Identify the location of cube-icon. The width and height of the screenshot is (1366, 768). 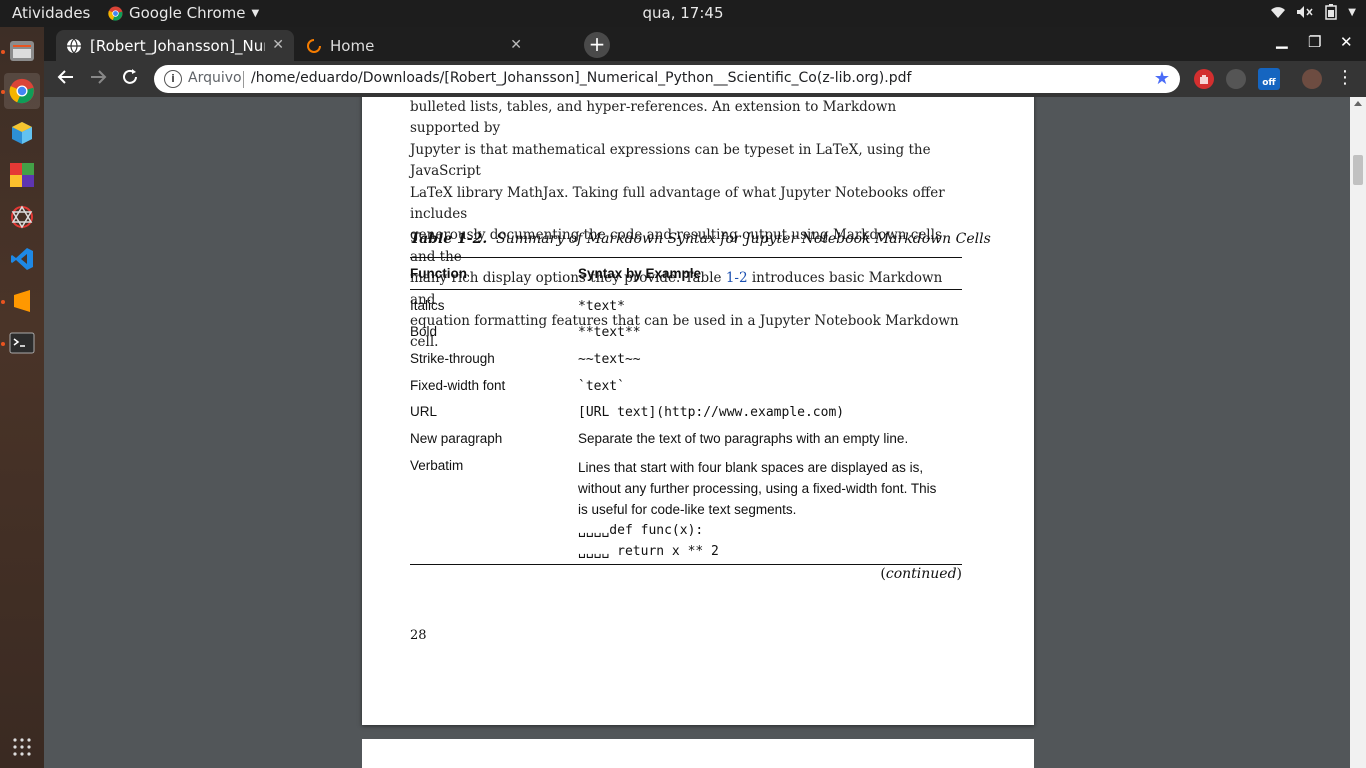
(22, 133).